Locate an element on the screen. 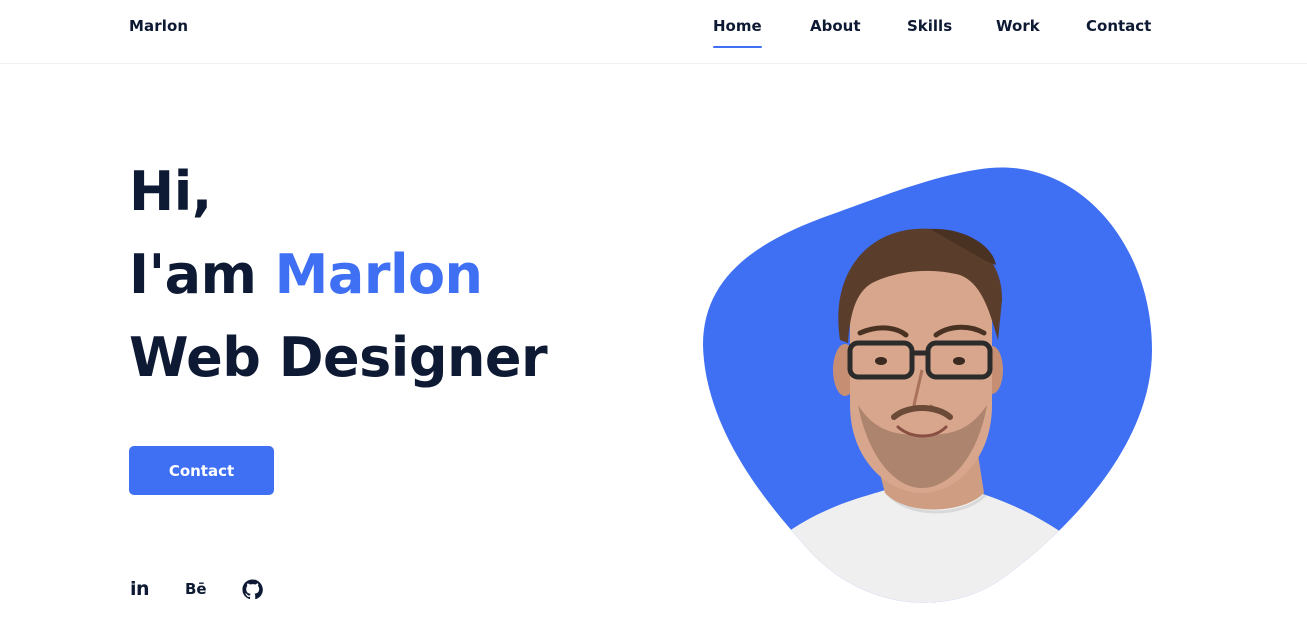  linkedin-icon: in is located at coordinates (140, 589).